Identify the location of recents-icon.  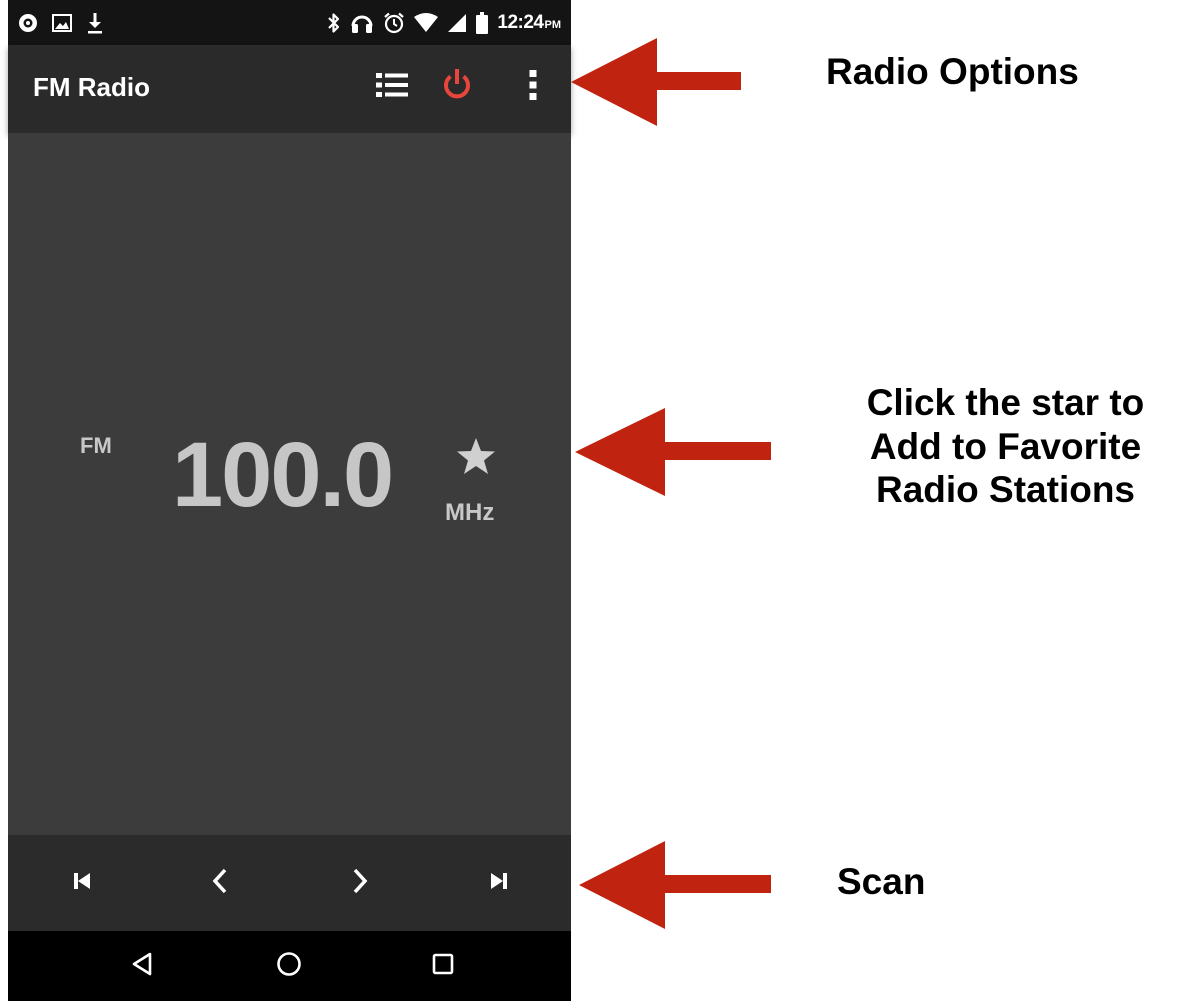
(443, 966).